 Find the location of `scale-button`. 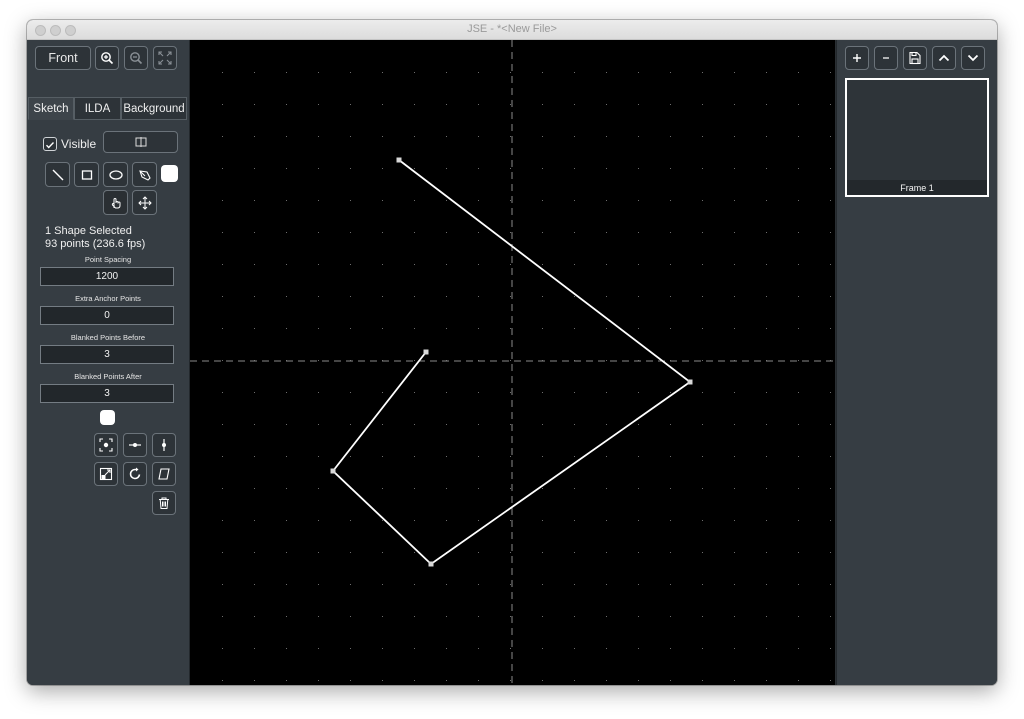

scale-button is located at coordinates (106, 474).